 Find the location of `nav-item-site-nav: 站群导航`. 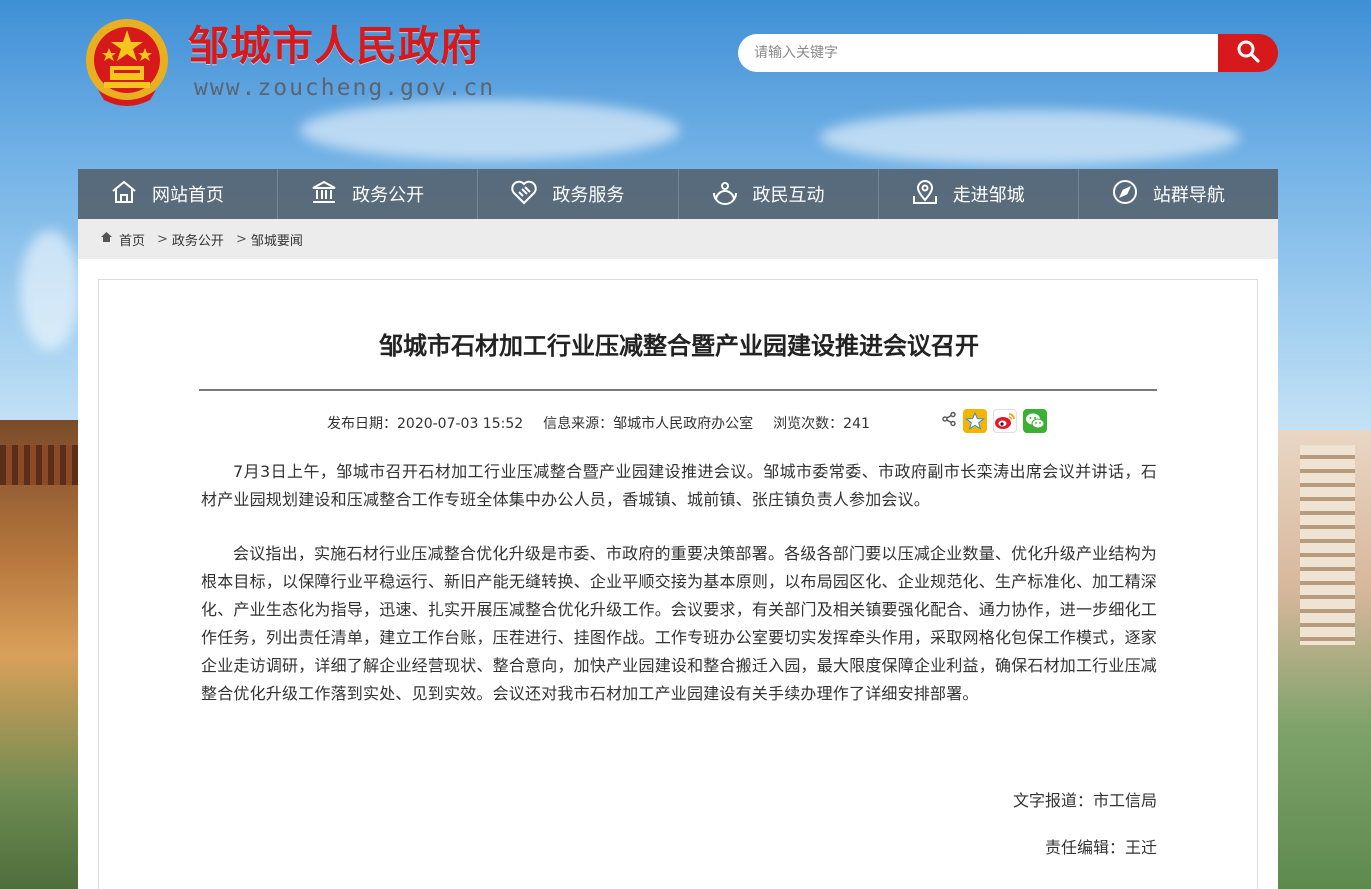

nav-item-site-nav: 站群导航 is located at coordinates (1178, 194).